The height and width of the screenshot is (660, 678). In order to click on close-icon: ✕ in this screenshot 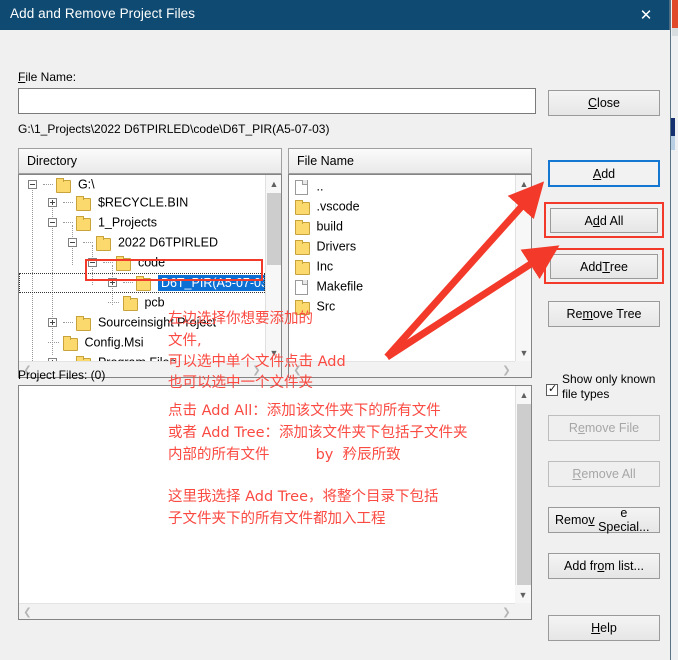, I will do `click(646, 15)`.